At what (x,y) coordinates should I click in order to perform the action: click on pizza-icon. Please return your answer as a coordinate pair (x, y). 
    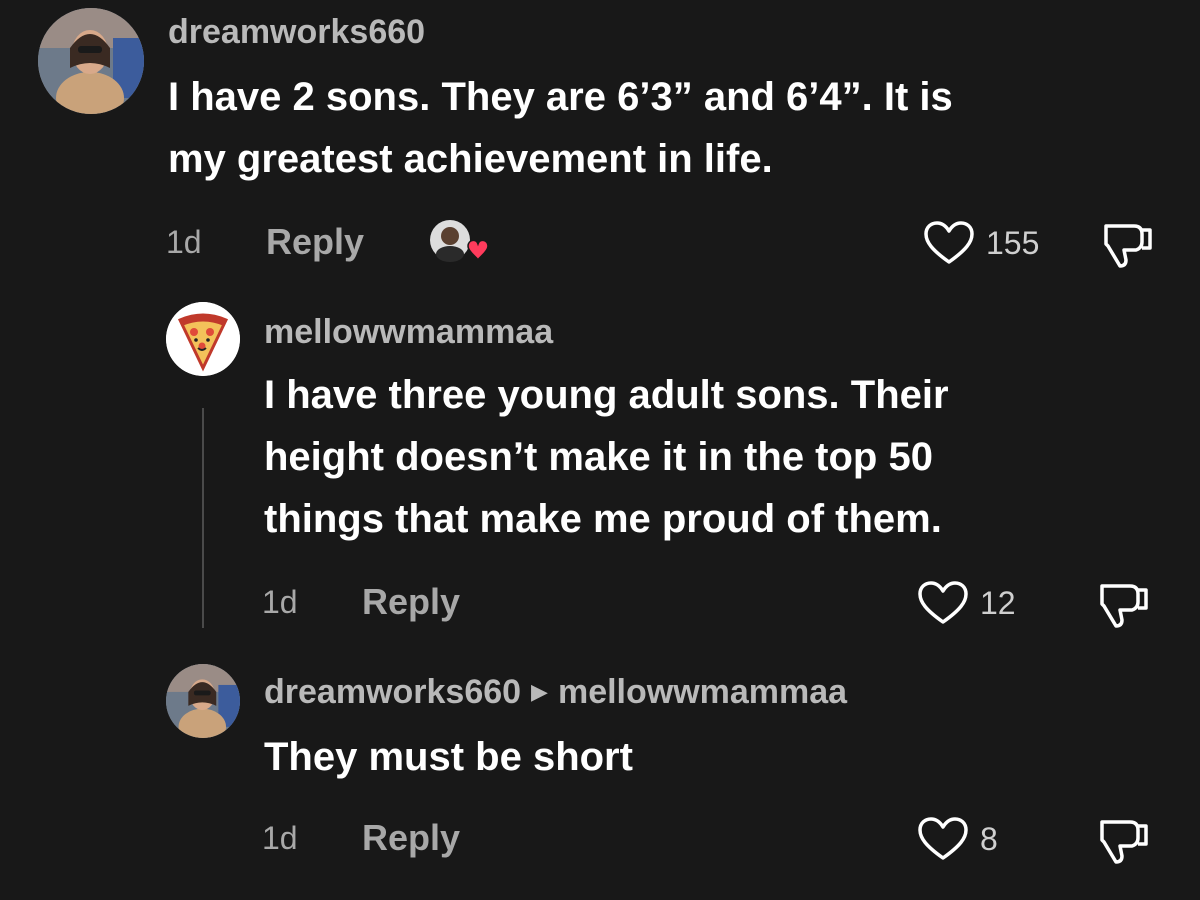
    Looking at the image, I should click on (203, 339).